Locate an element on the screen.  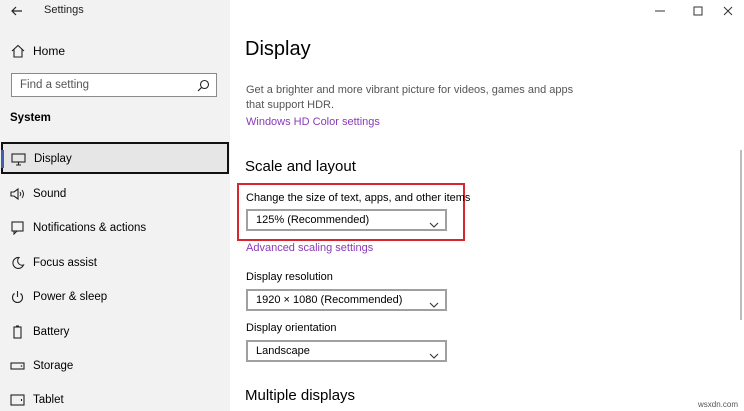
home-nav-item: Home is located at coordinates (115, 51).